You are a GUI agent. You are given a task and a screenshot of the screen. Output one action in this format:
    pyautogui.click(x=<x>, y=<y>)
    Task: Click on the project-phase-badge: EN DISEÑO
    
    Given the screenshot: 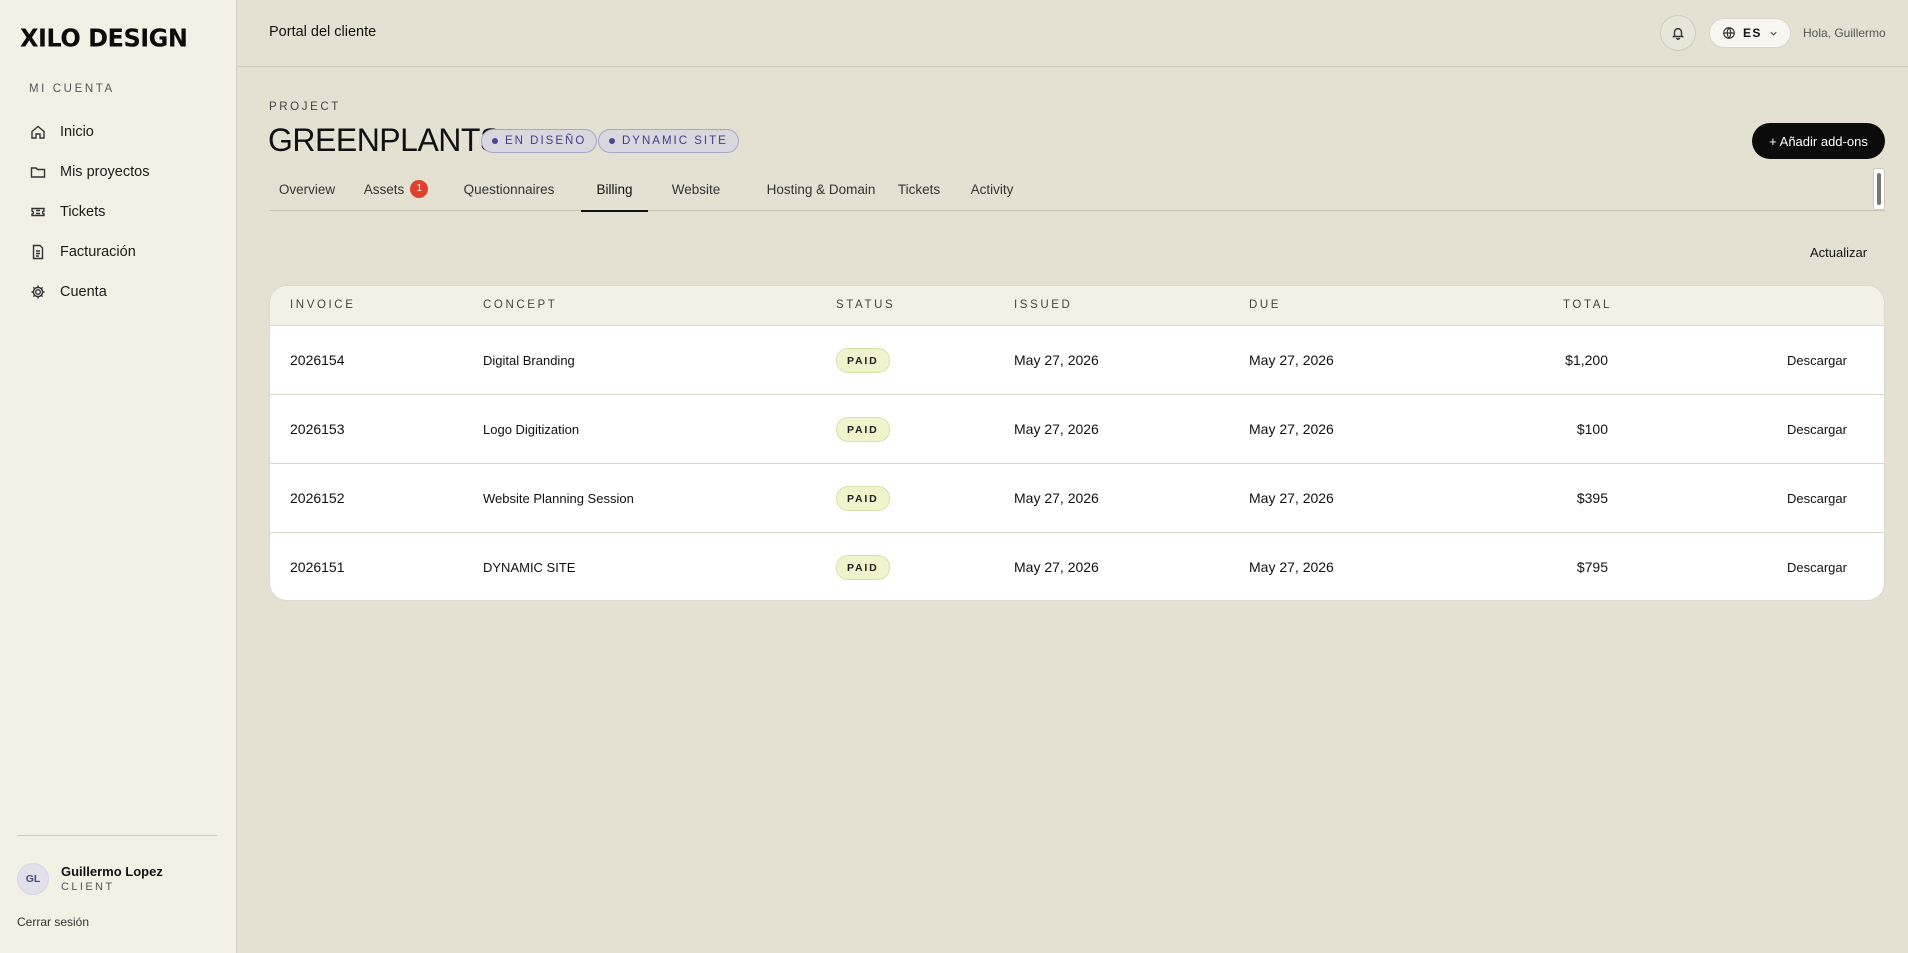 What is the action you would take?
    pyautogui.click(x=539, y=141)
    